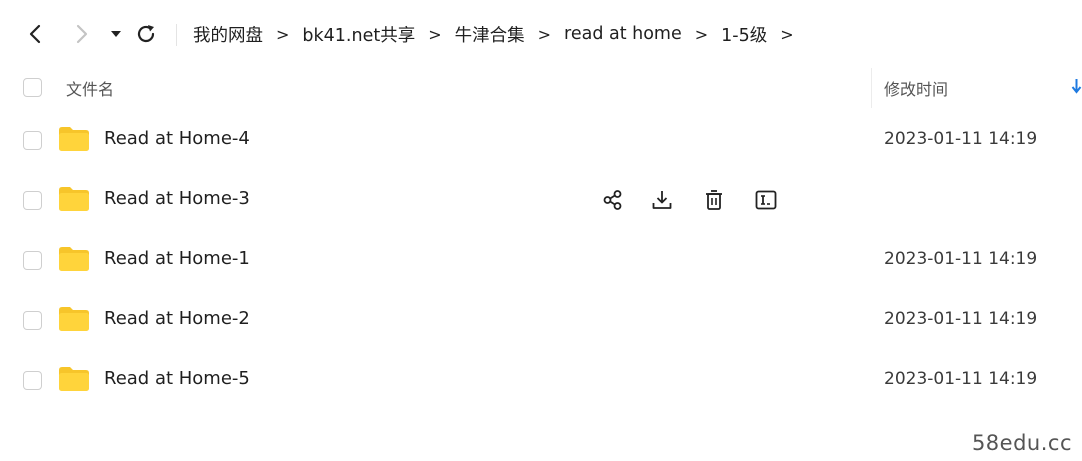  What do you see at coordinates (916, 88) in the screenshot?
I see `column-header-modified-time: 修改时间` at bounding box center [916, 88].